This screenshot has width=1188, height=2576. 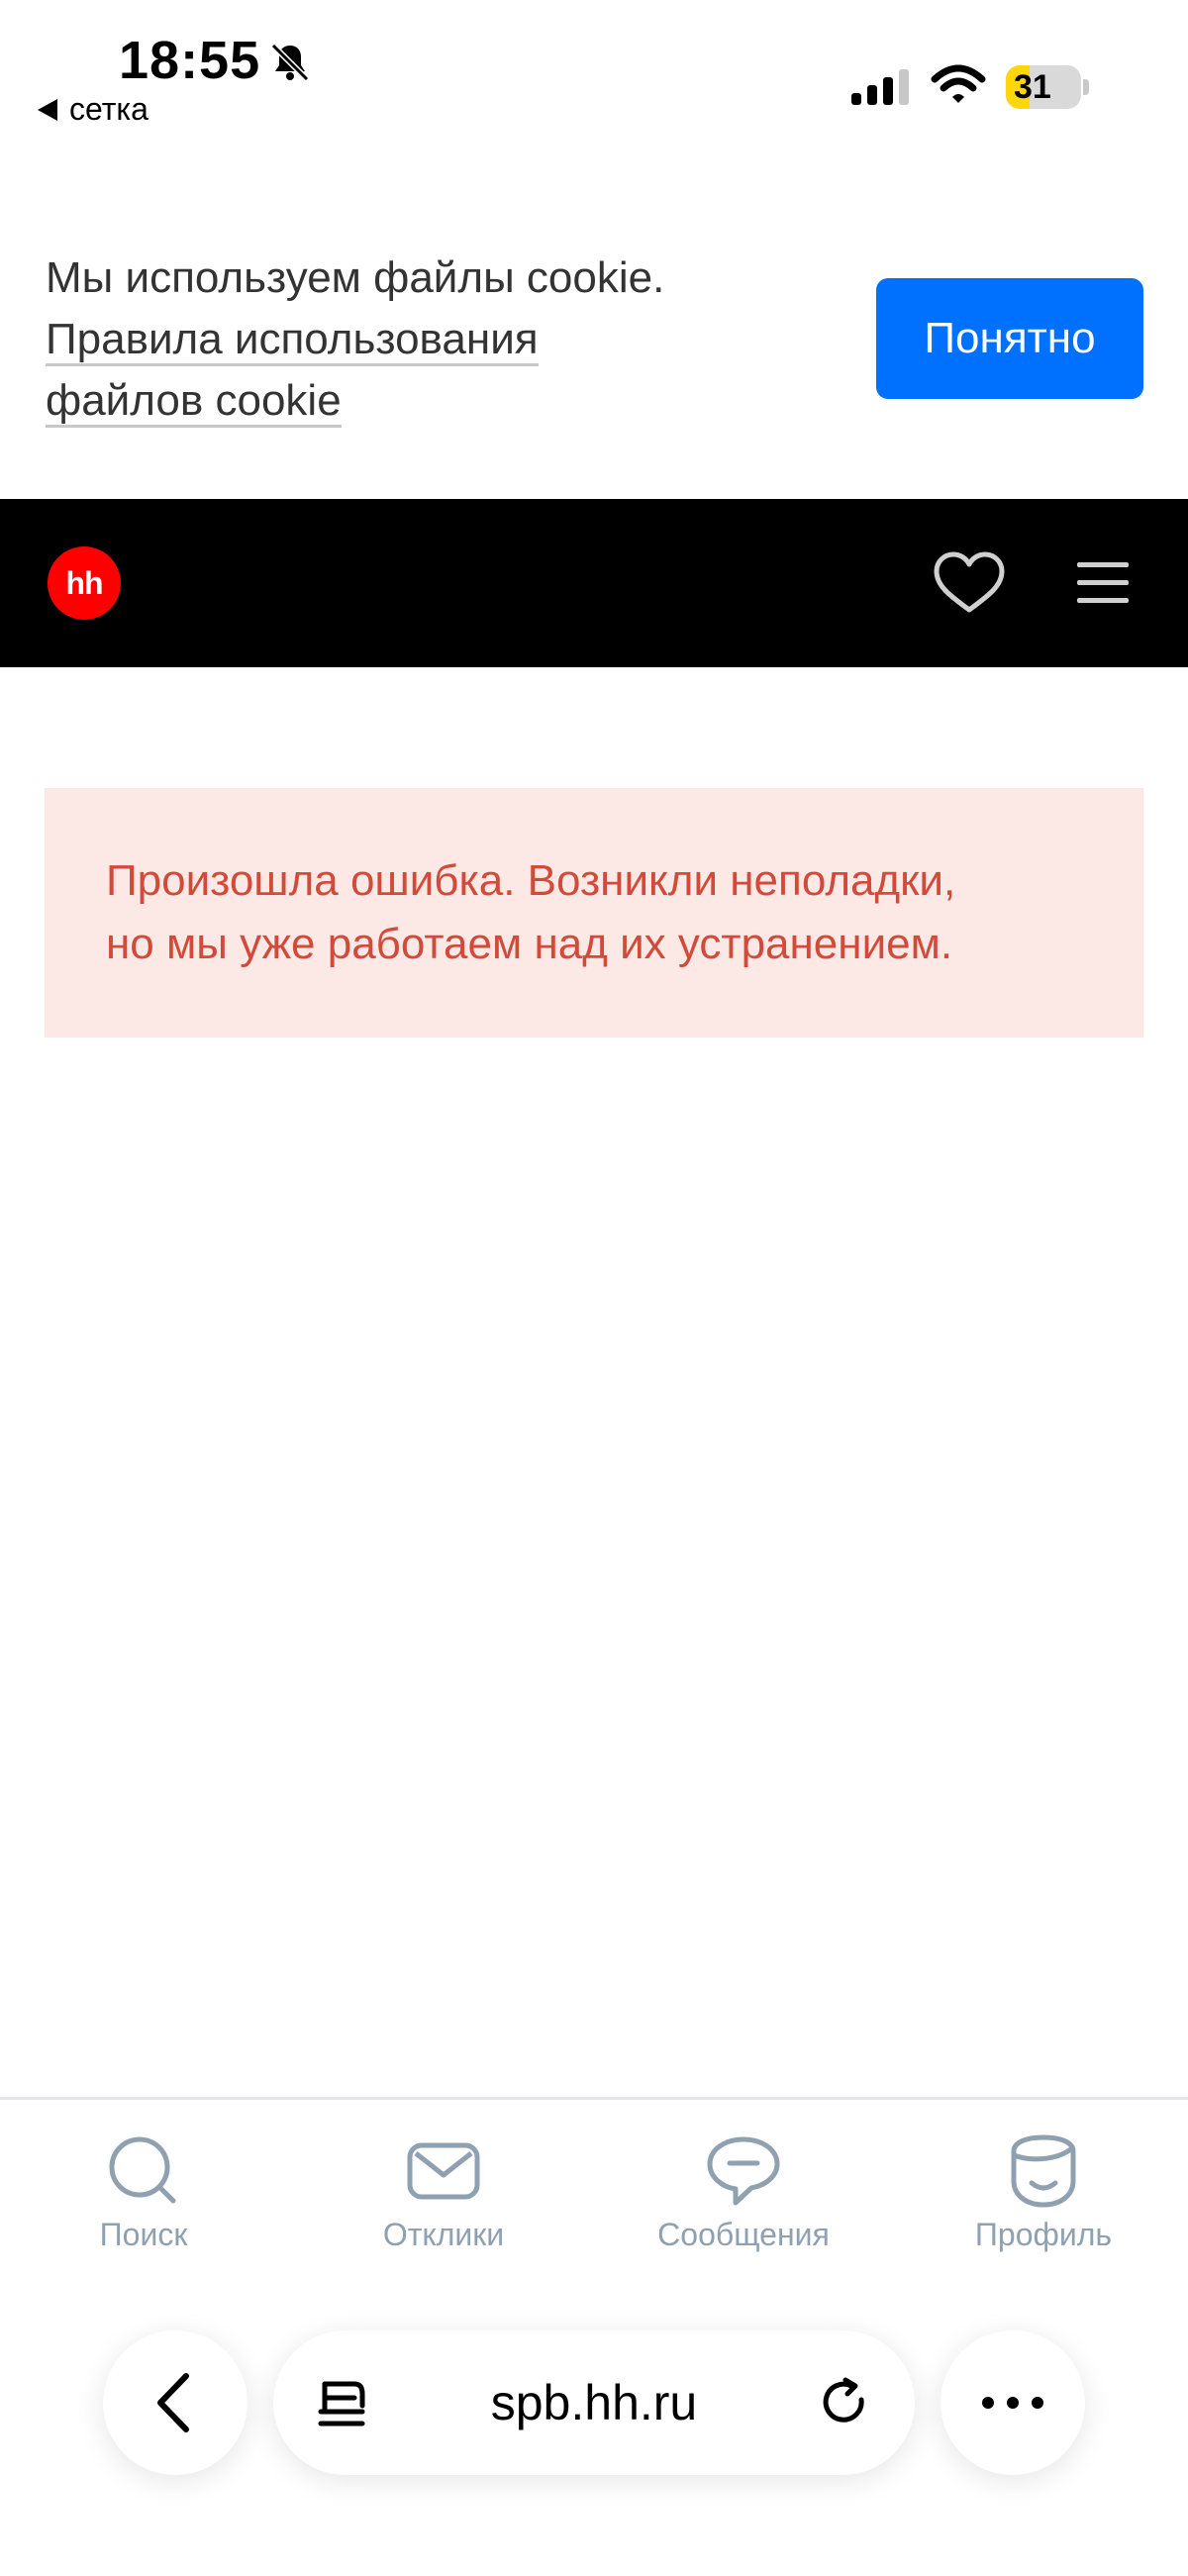 I want to click on tab-profile: Профиль, so click(x=1043, y=2193).